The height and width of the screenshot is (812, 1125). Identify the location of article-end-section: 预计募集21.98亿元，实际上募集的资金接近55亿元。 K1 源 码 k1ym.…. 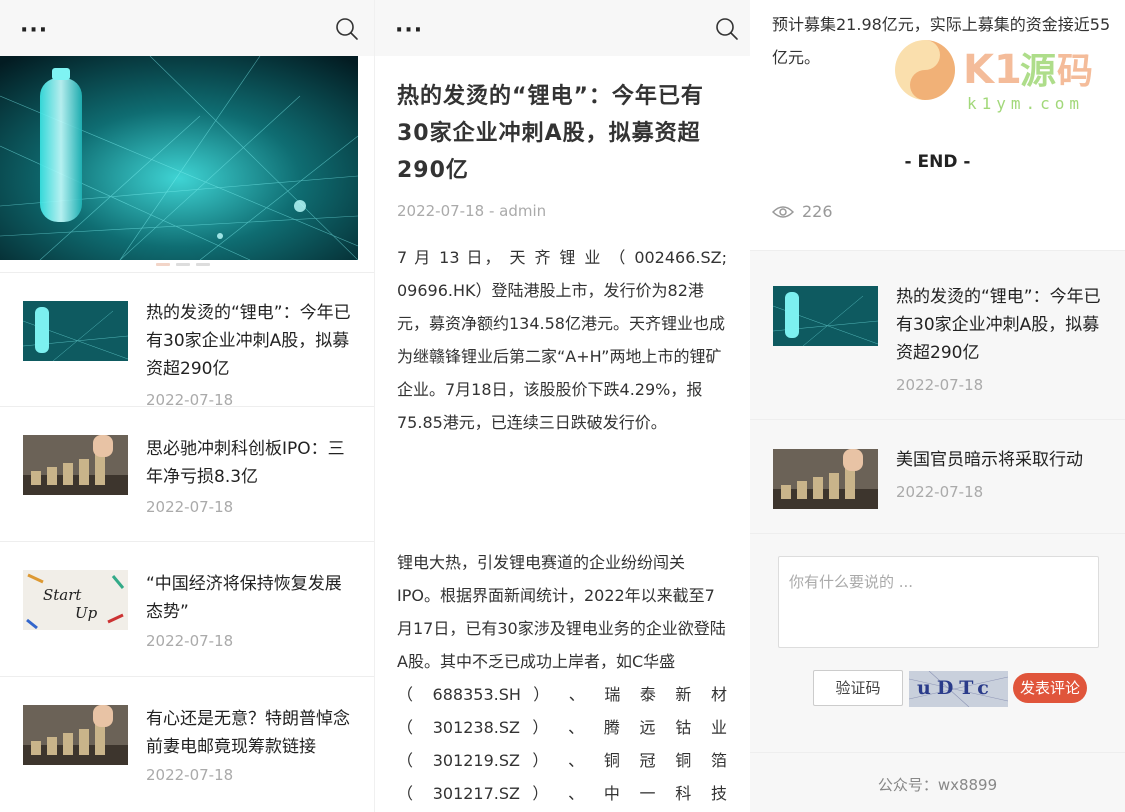
(937, 125).